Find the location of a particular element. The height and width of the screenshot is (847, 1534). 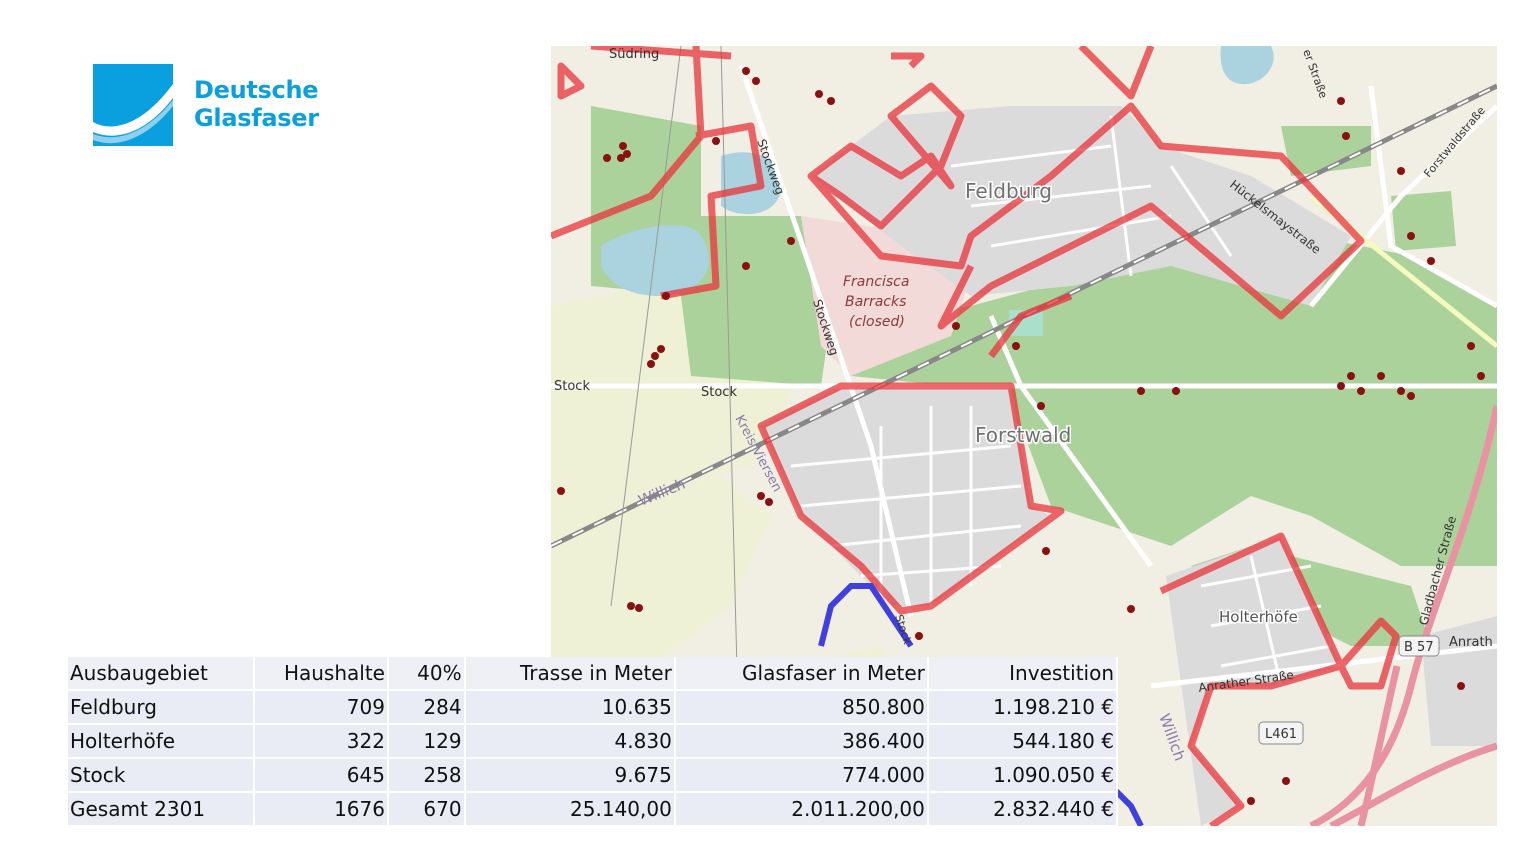

header-40-percent: 40% is located at coordinates (427, 674).